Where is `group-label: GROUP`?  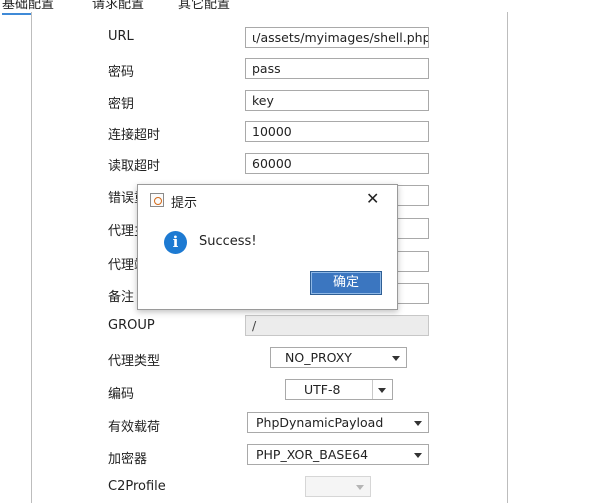
group-label: GROUP is located at coordinates (131, 325).